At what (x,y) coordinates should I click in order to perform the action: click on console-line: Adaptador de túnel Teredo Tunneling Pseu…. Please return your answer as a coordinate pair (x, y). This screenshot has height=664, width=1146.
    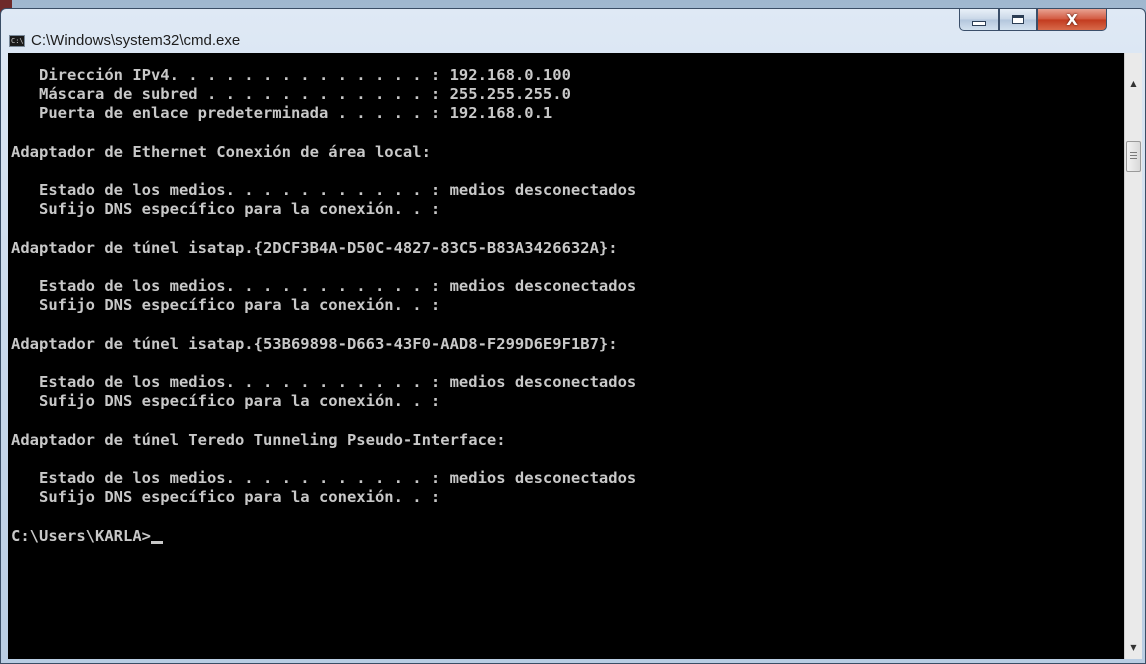
    Looking at the image, I should click on (258, 439).